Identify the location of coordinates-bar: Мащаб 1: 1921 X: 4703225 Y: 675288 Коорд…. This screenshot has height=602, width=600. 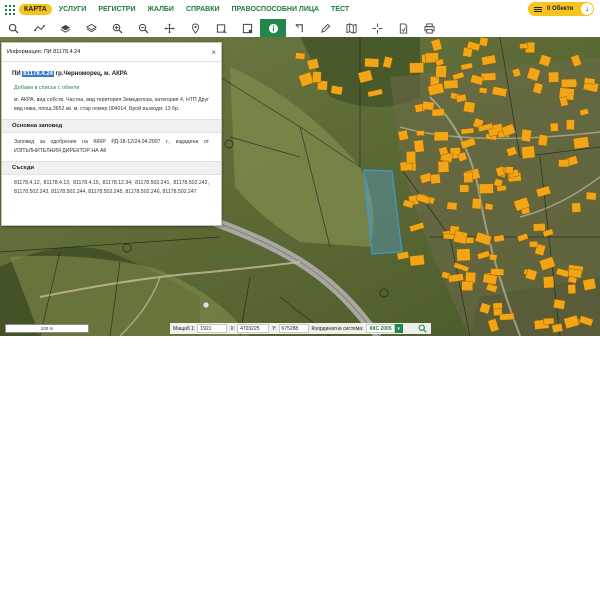
(300, 328).